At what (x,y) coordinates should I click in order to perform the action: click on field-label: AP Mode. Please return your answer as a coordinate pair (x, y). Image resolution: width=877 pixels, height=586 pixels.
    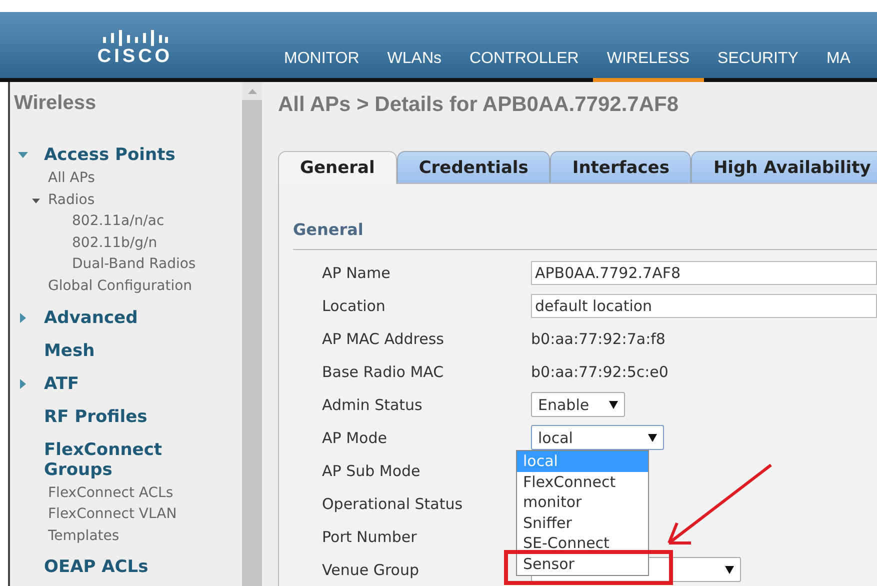
    Looking at the image, I should click on (354, 437).